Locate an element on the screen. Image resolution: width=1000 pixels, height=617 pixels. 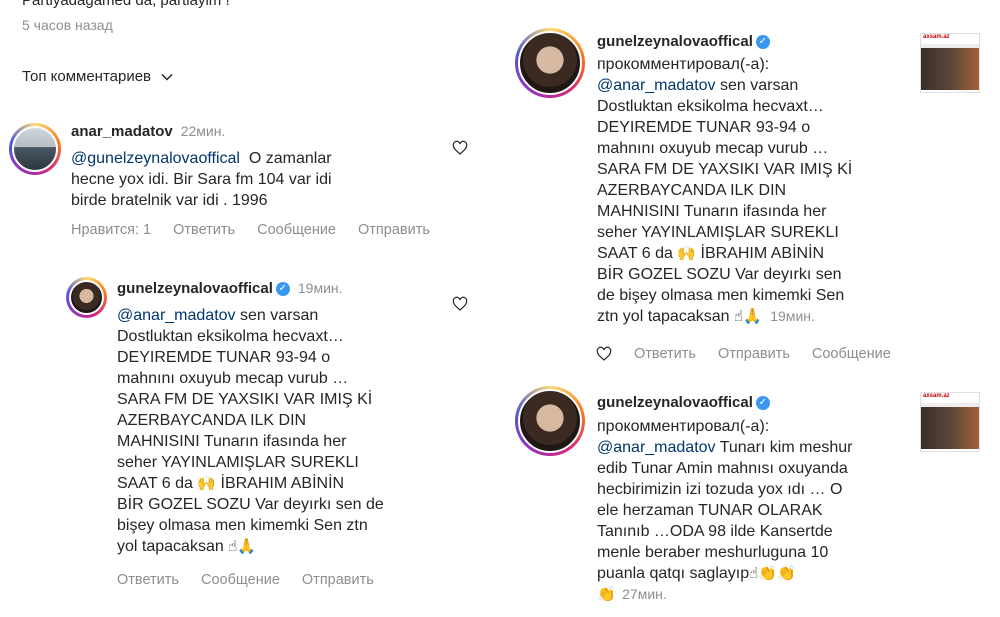
activity-line: MAHNISINI Tunarın ifasında her is located at coordinates (712, 211).